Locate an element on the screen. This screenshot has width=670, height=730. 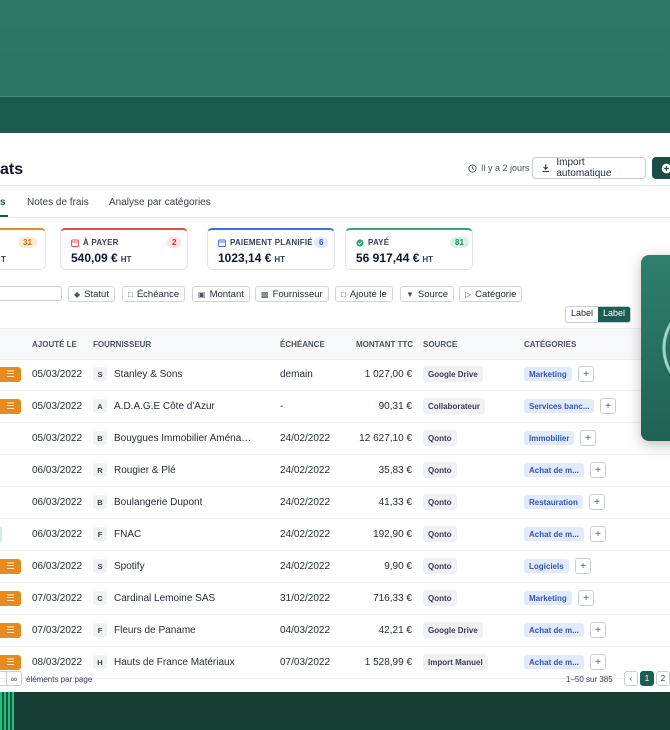
import-automatic-button: Import automatique is located at coordinates (589, 168).